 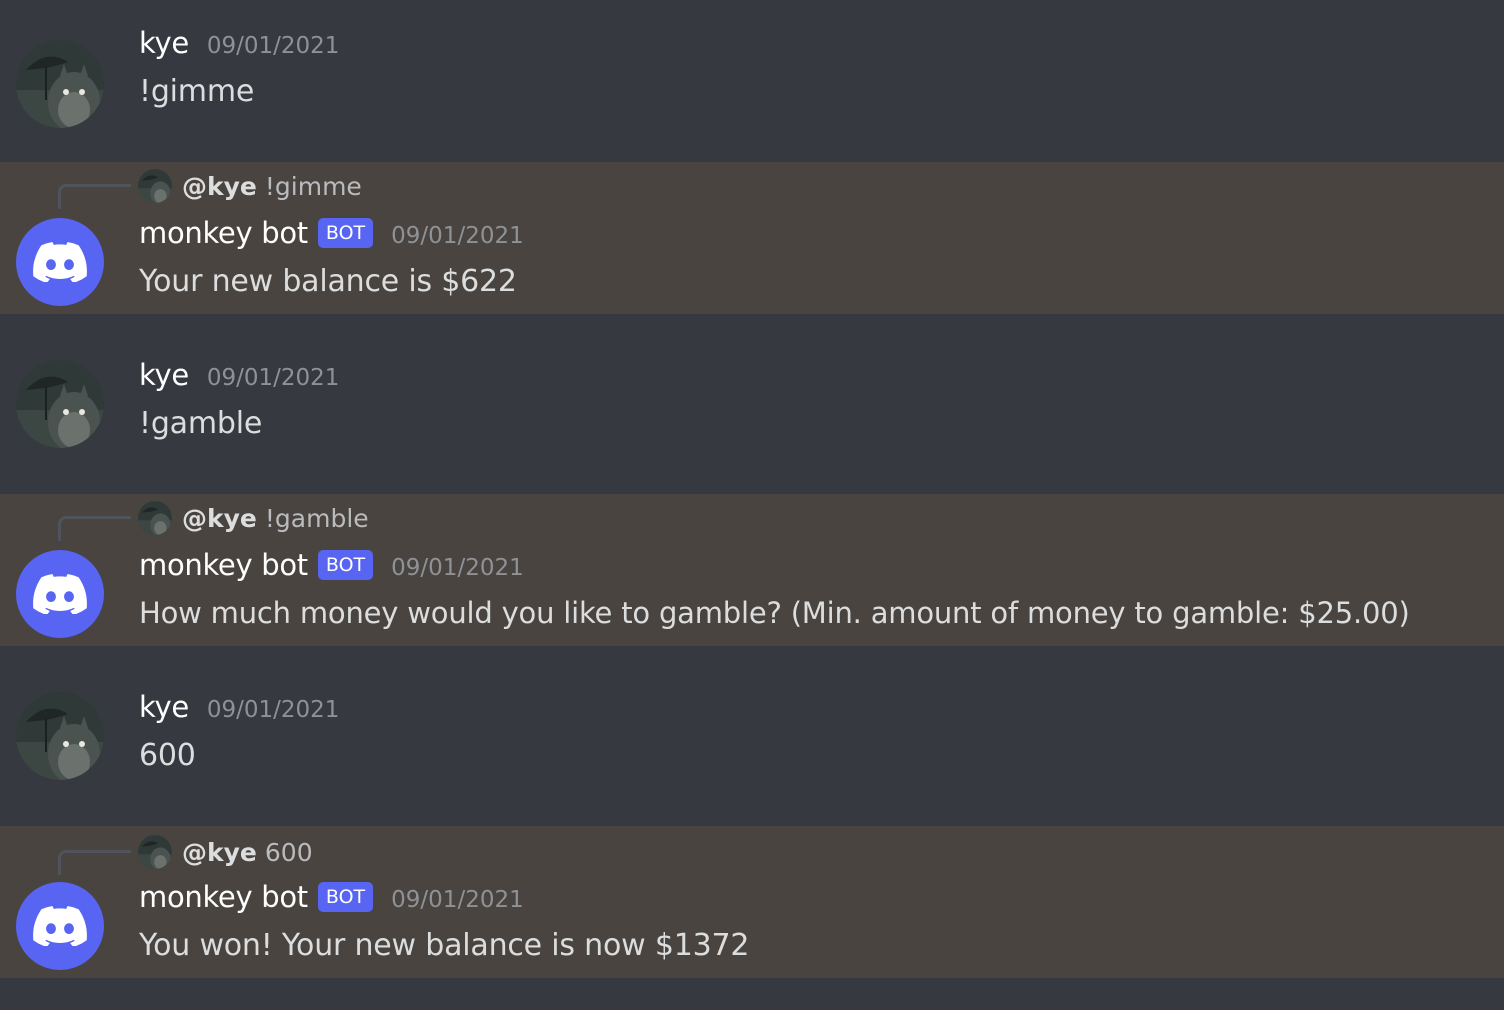 I want to click on message-content: You won! Your new balance is now $1372, so click(x=444, y=945).